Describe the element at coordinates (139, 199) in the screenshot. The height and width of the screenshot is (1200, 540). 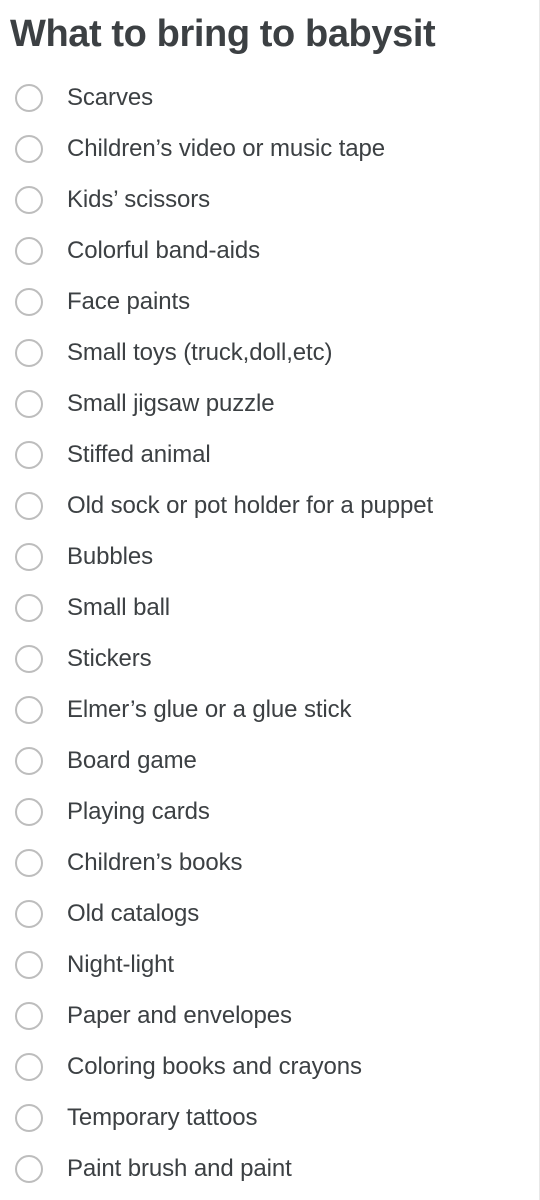
I see `option-label: Kids’ scissors` at that location.